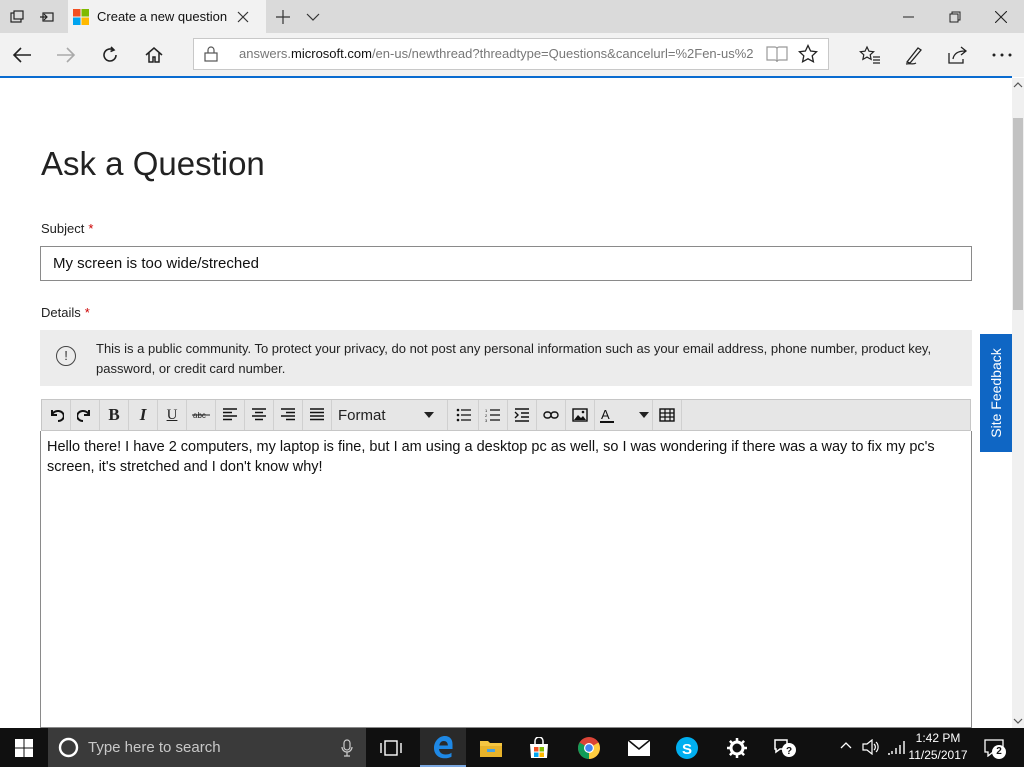 Image resolution: width=1024 pixels, height=767 pixels. I want to click on info-exclamation-icon: !, so click(66, 356).